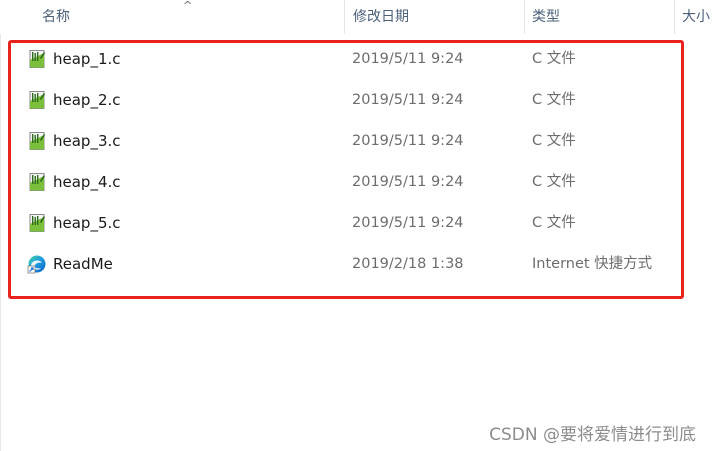 Image resolution: width=712 pixels, height=451 pixels. I want to click on edge-shortcut-icon, so click(37, 264).